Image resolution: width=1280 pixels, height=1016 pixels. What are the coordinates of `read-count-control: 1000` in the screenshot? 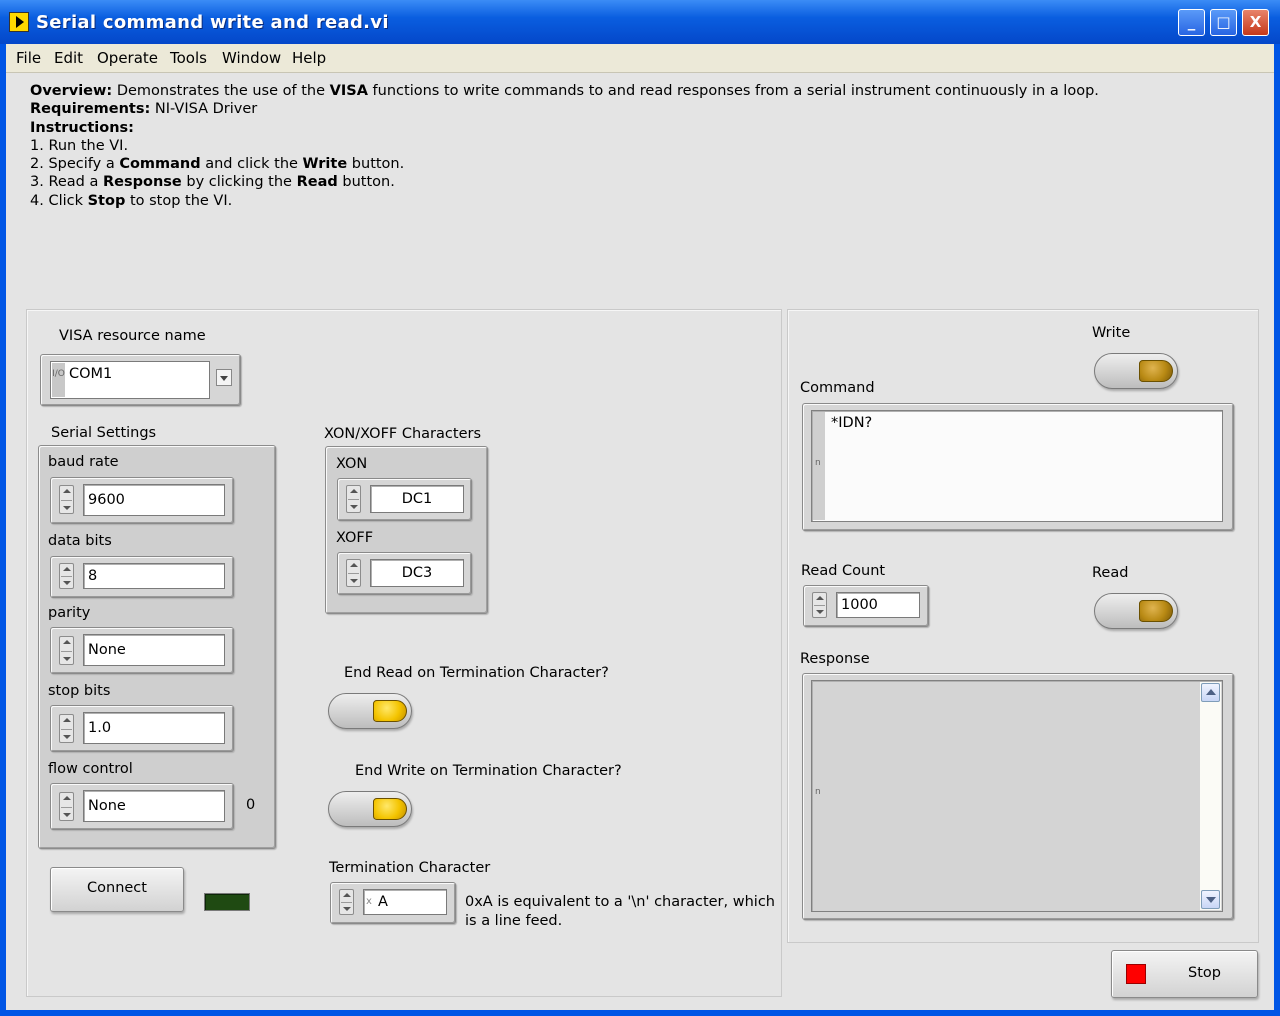 It's located at (866, 606).